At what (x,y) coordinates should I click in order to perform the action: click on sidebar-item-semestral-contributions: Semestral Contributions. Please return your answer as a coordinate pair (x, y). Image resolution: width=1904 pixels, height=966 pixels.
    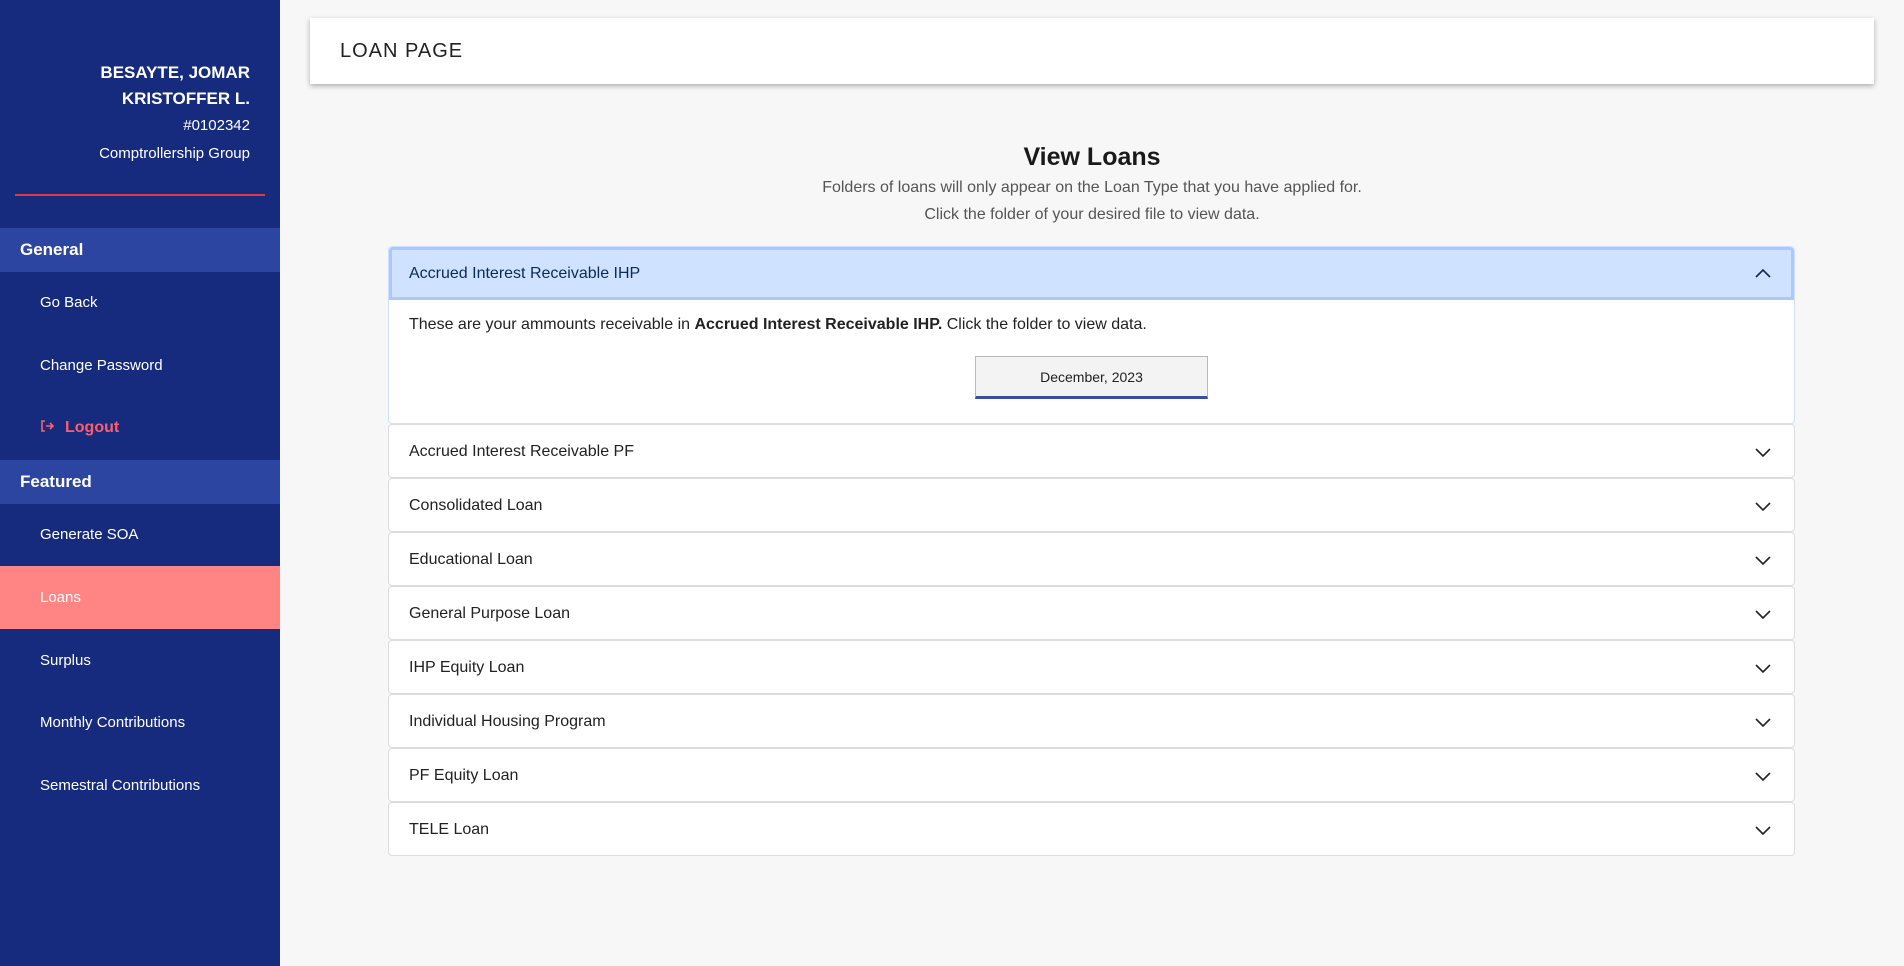
    Looking at the image, I should click on (140, 785).